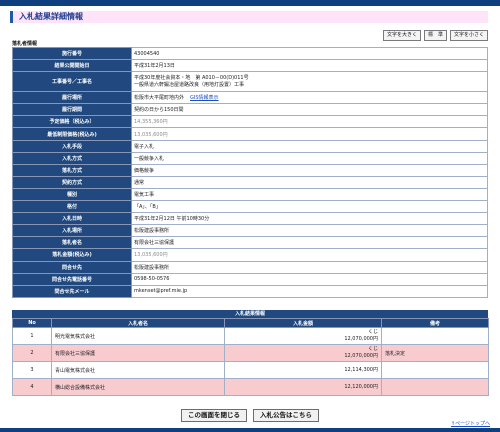  I want to click on info-row: 履行期間 契約の日から150日間, so click(250, 110).